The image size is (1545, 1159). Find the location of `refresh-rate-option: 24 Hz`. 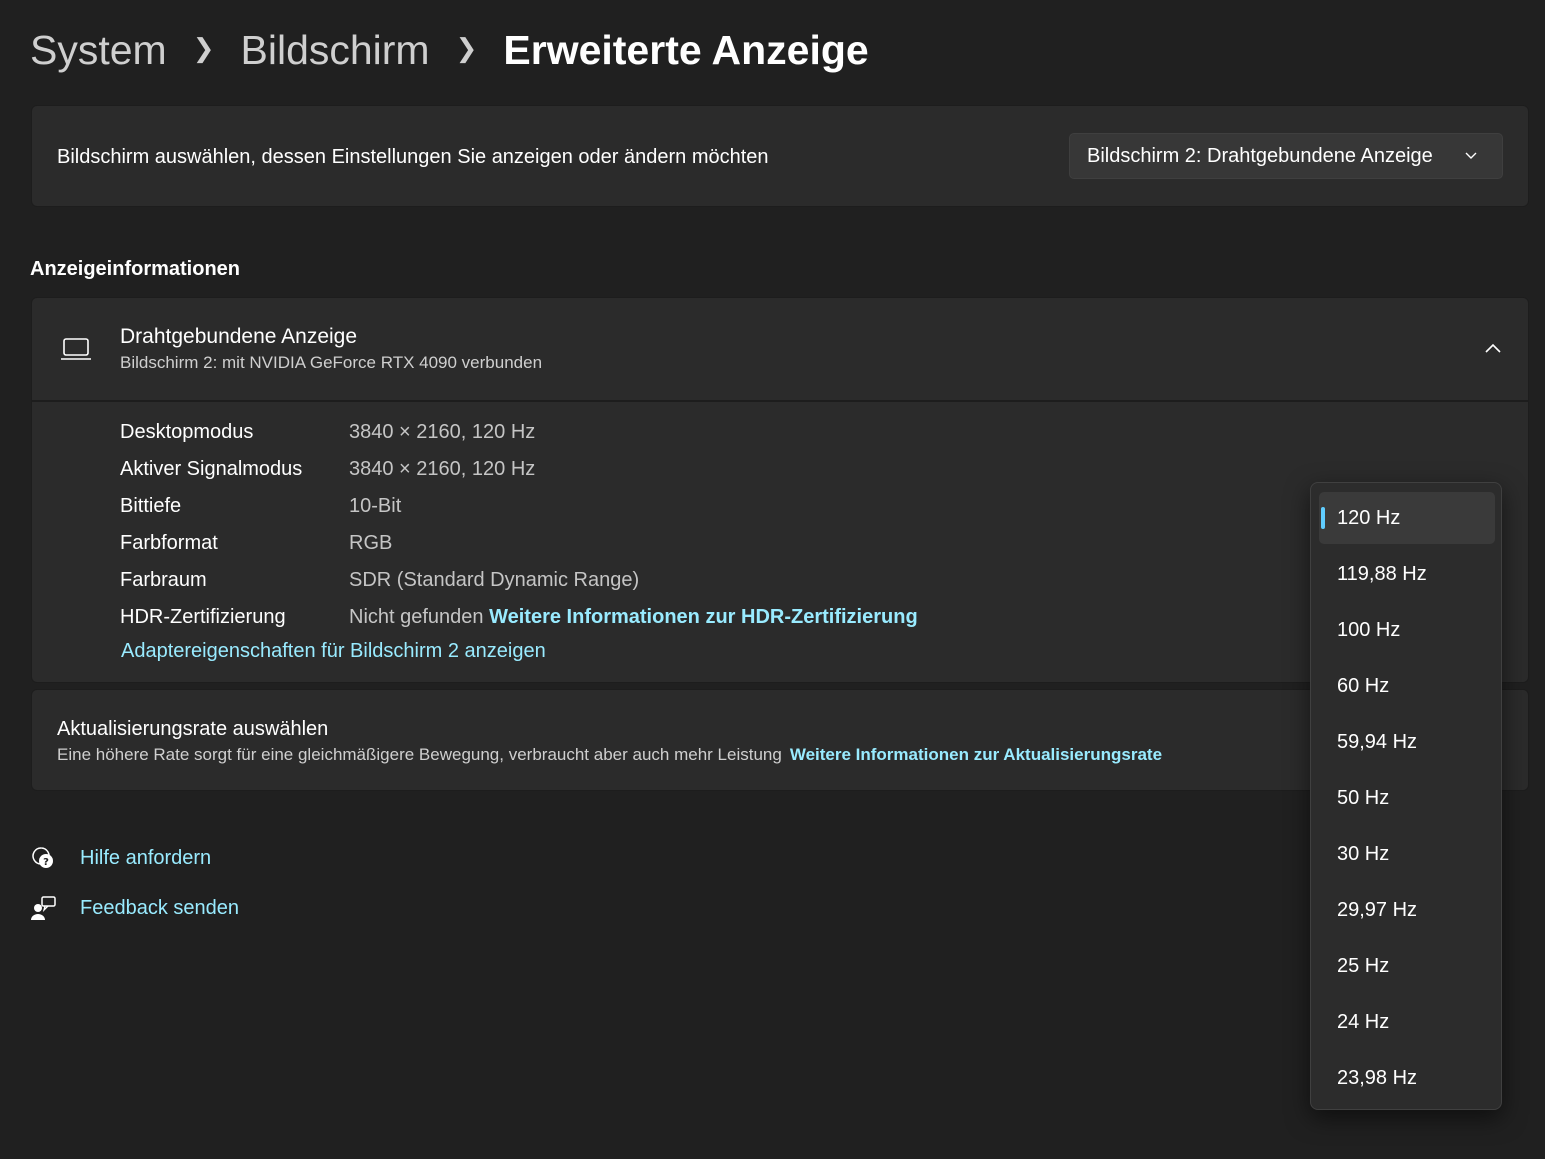

refresh-rate-option: 24 Hz is located at coordinates (1407, 1022).